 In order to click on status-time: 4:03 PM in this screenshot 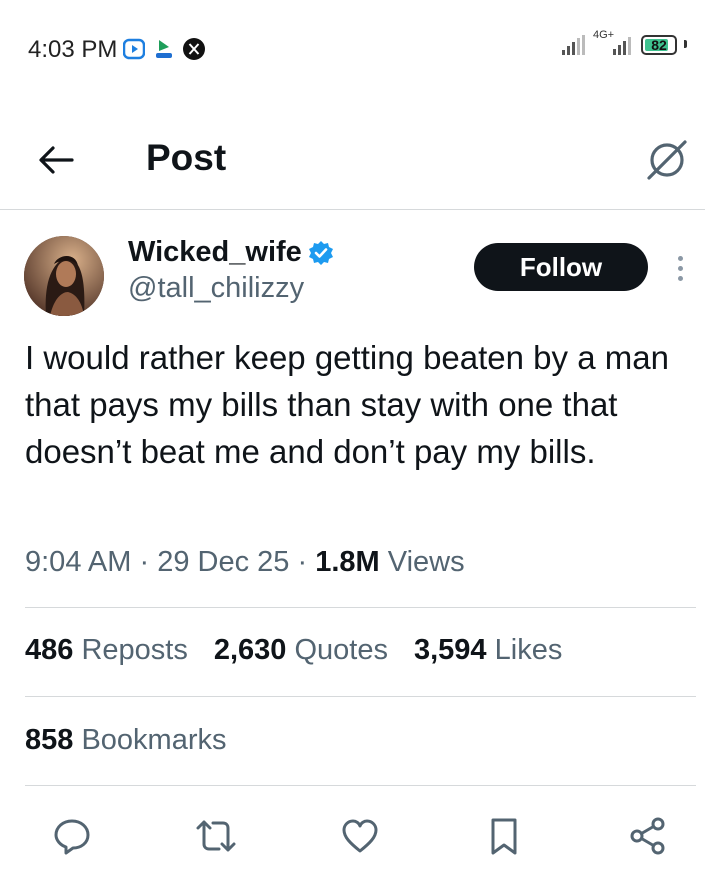, I will do `click(73, 49)`.